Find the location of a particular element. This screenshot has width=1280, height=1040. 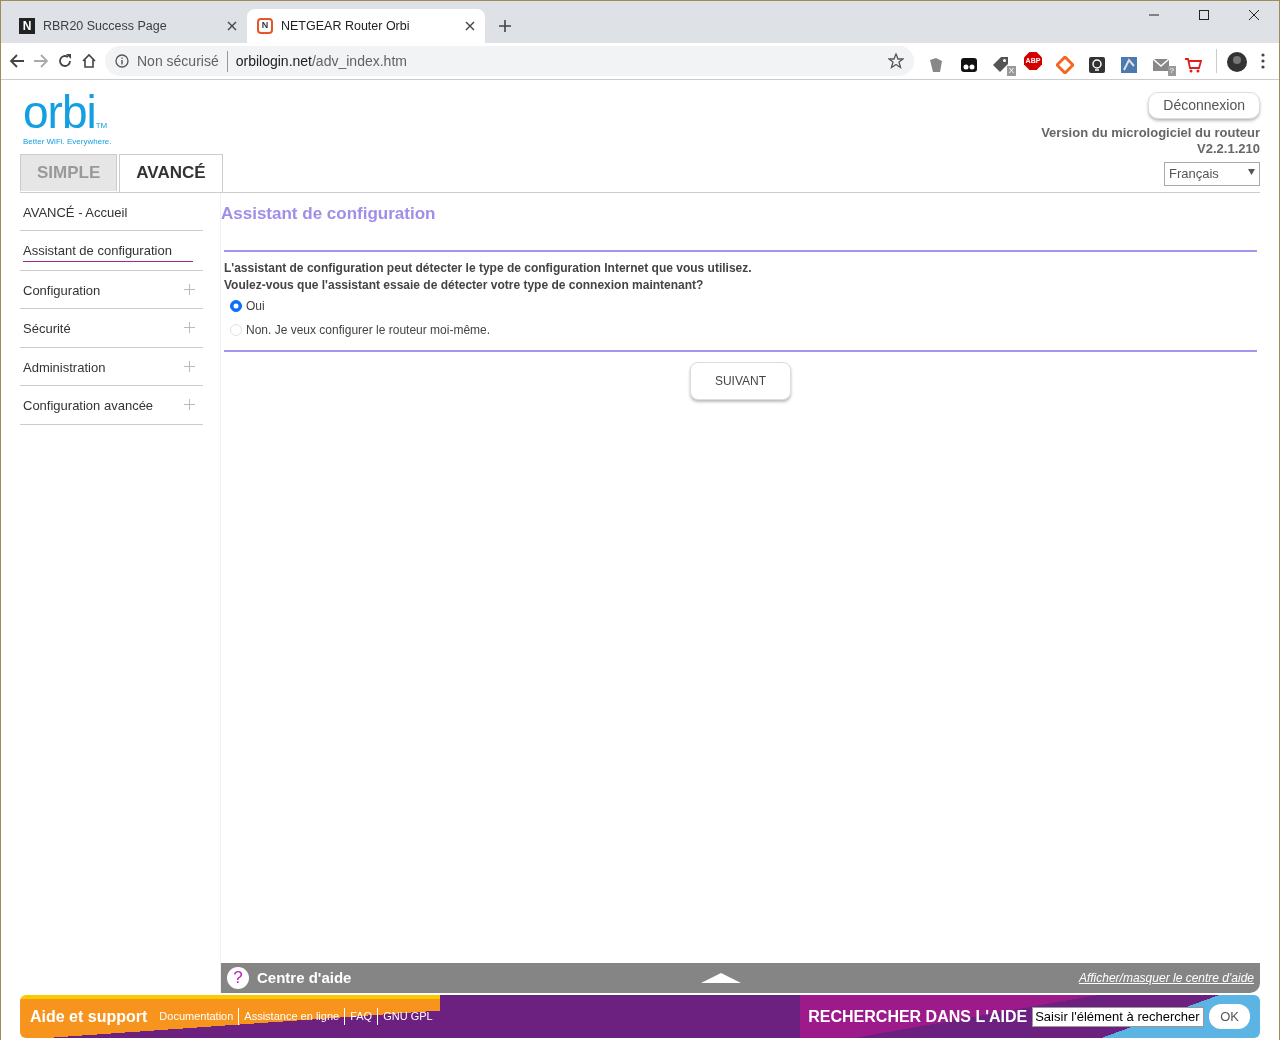

firmware-version: V2.2.1.210 is located at coordinates (1228, 149).